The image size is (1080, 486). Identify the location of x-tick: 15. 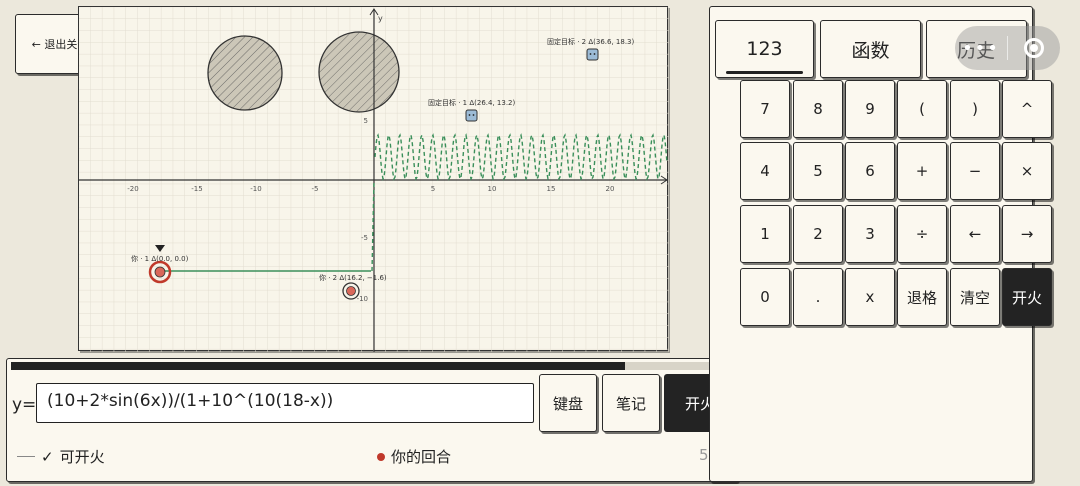
(551, 189).